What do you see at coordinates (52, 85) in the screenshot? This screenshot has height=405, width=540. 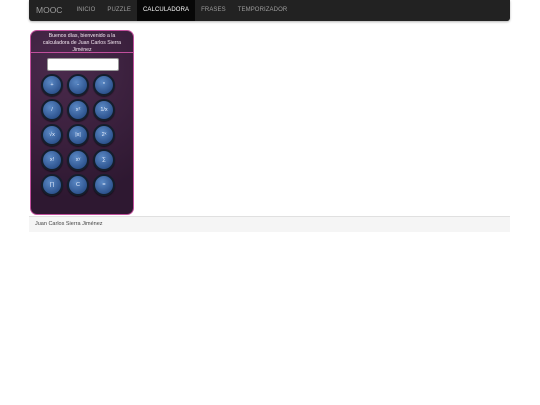 I see `key-add: +` at bounding box center [52, 85].